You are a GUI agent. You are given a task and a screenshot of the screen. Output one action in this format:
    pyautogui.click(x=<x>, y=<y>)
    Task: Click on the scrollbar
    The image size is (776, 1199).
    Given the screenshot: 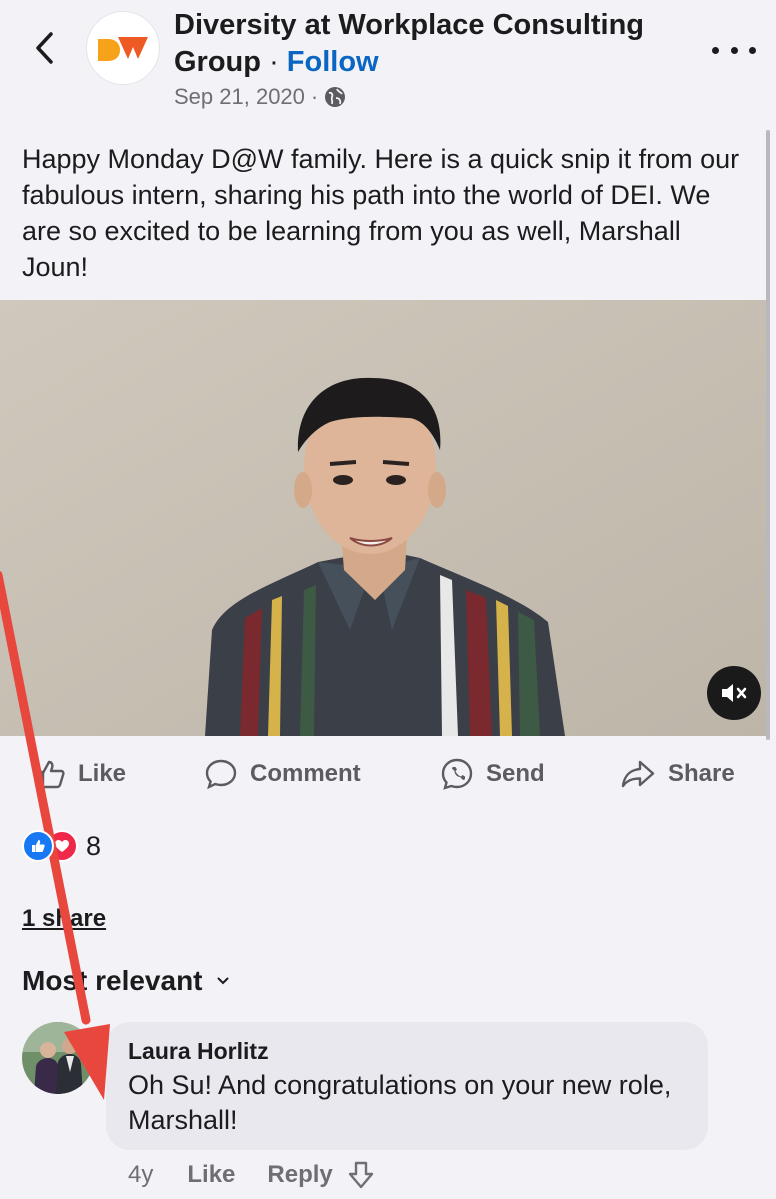 What is the action you would take?
    pyautogui.click(x=768, y=435)
    